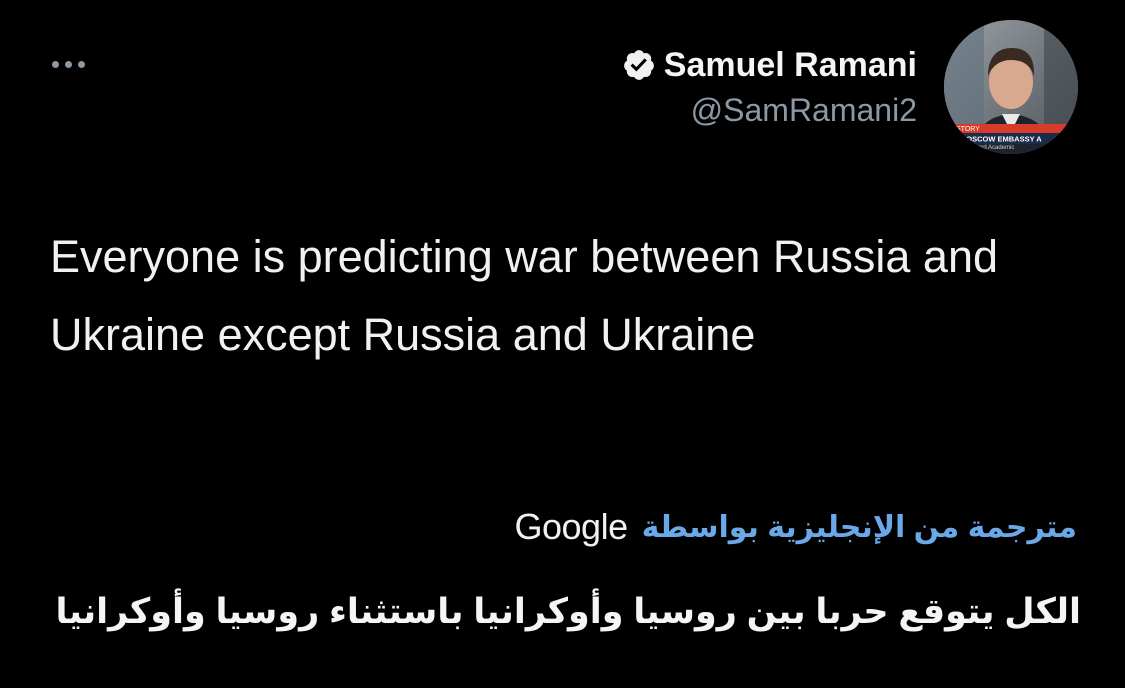 The image size is (1125, 688). I want to click on author-block: Samuel Ramani @SamRamani2, so click(769, 84).